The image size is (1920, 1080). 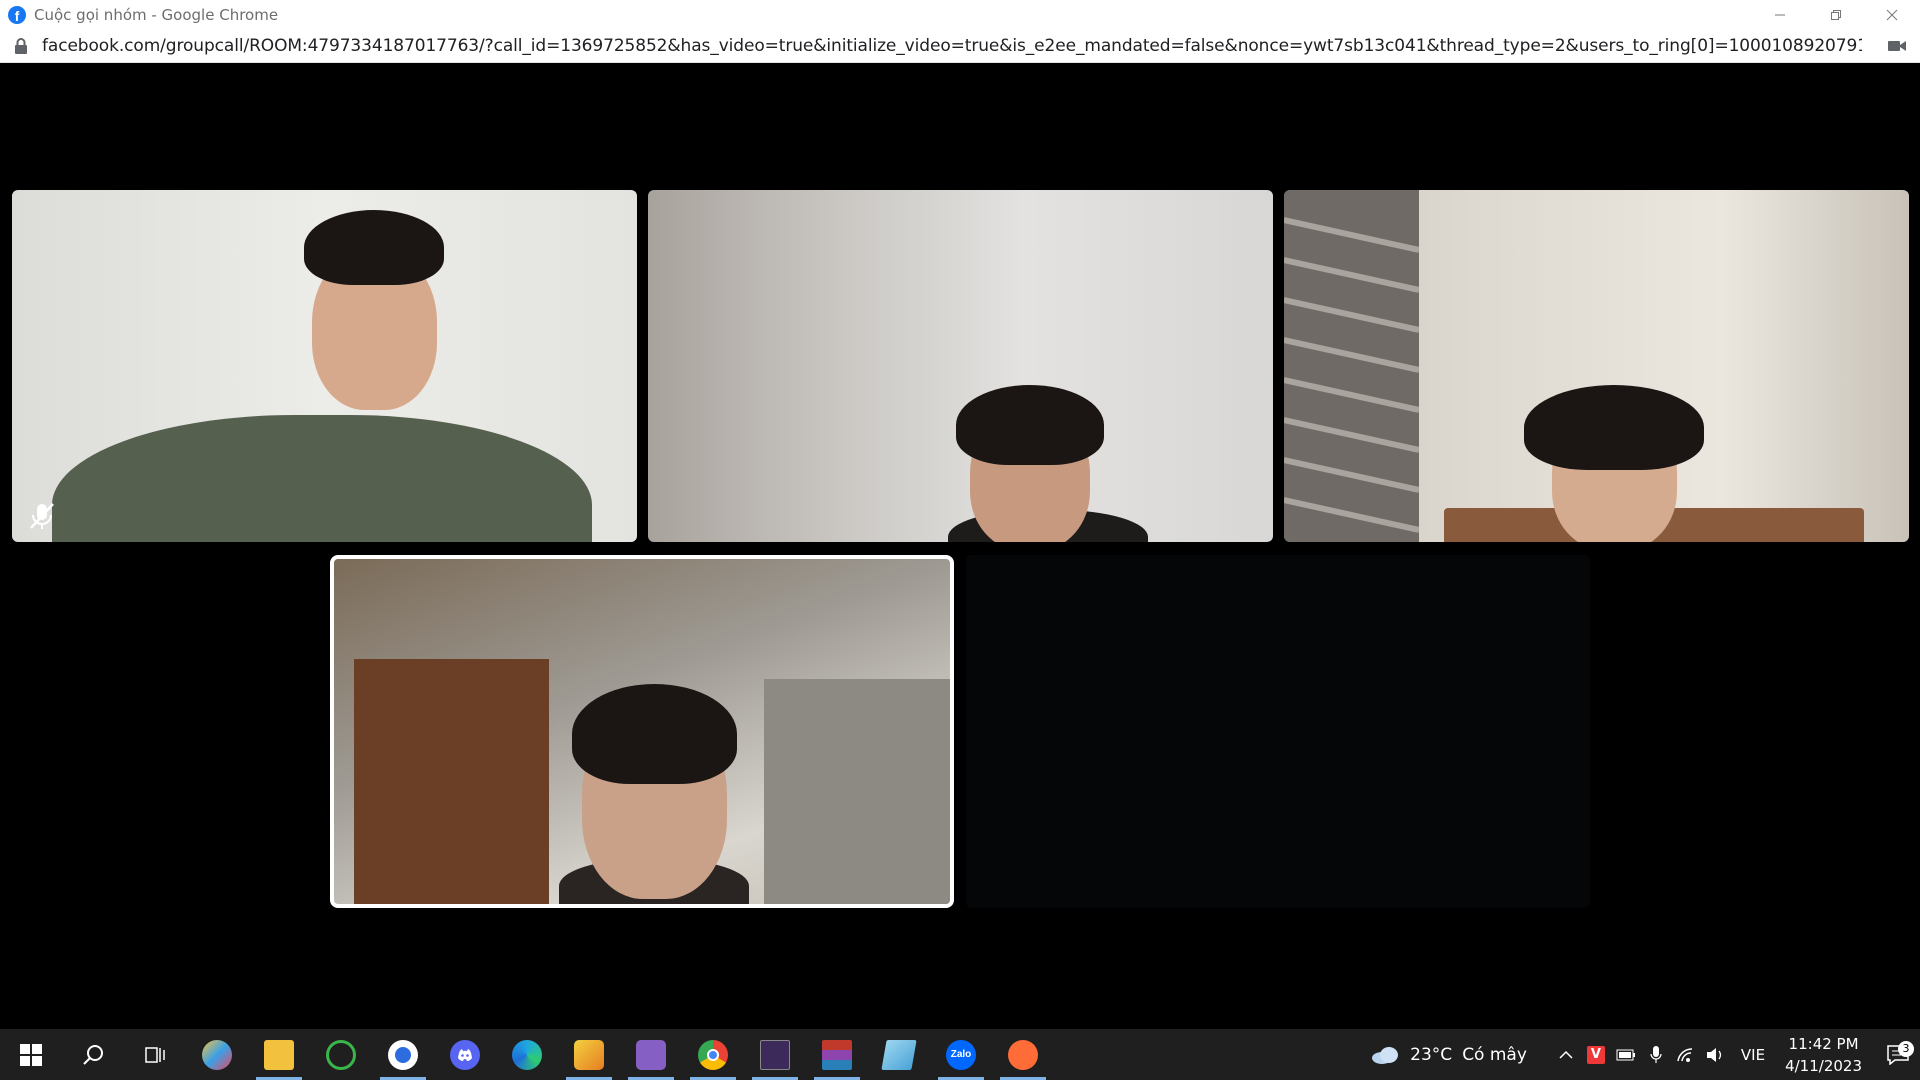 I want to click on weather-widget: 23°C Có mây, so click(x=1448, y=1055).